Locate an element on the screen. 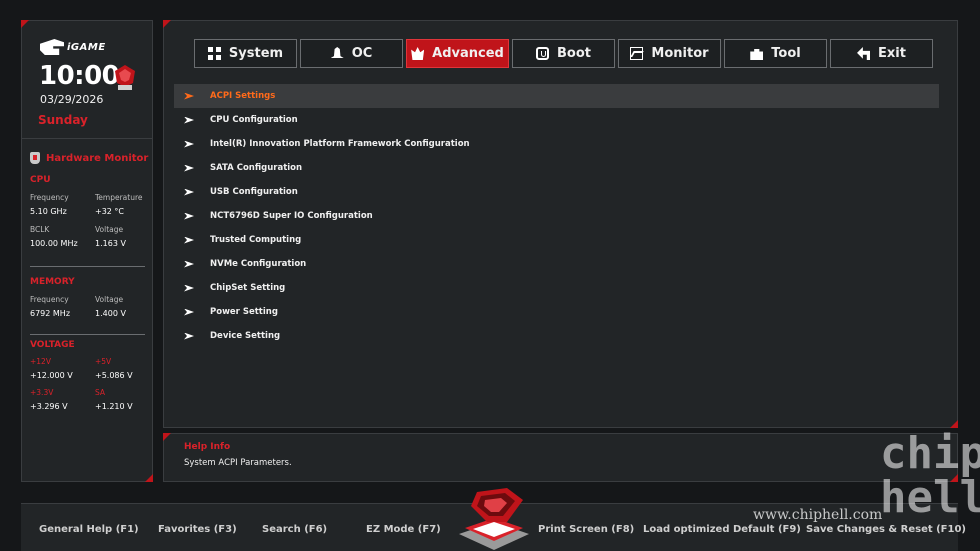 This screenshot has width=980, height=551. cpu-section-title: CPU is located at coordinates (40, 180).